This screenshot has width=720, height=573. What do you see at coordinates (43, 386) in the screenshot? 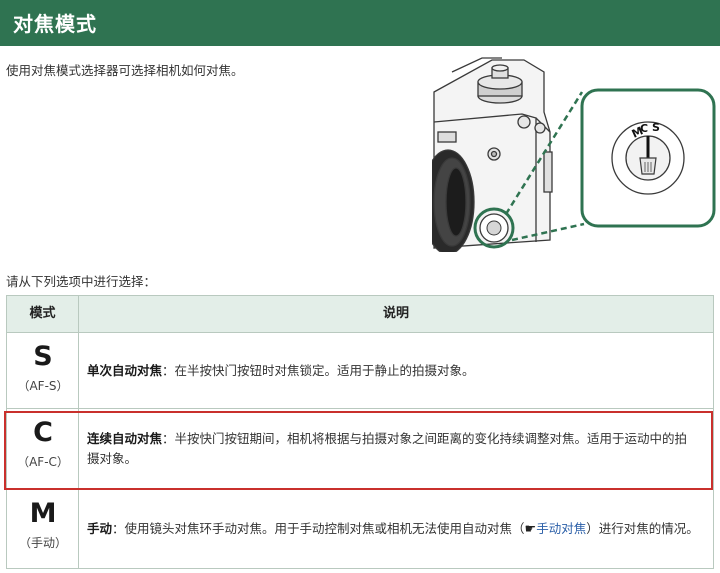
I see `mode-subtitle: （AF-S）` at bounding box center [43, 386].